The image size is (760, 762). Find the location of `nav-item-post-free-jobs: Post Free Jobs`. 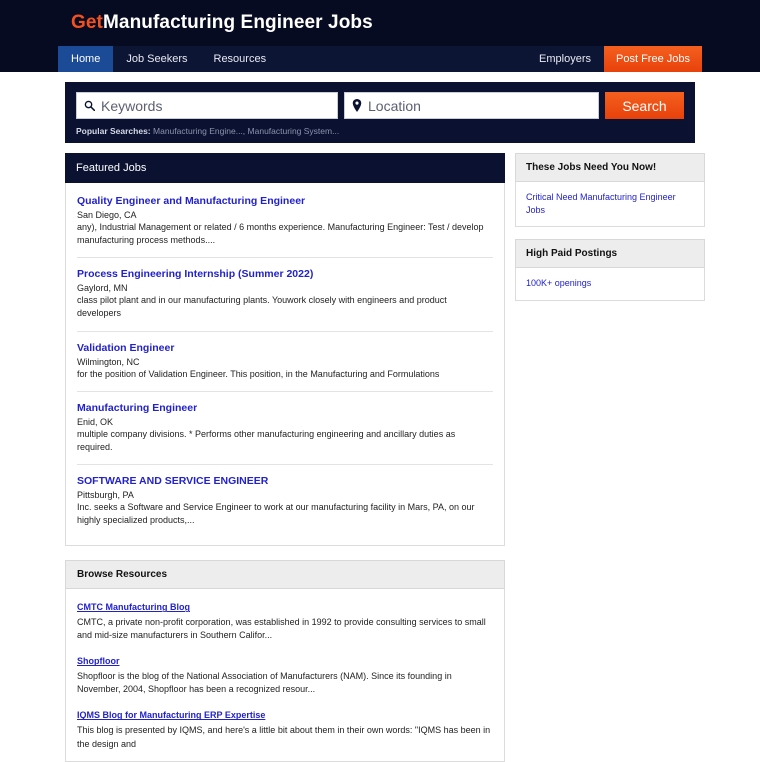

nav-item-post-free-jobs: Post Free Jobs is located at coordinates (653, 59).